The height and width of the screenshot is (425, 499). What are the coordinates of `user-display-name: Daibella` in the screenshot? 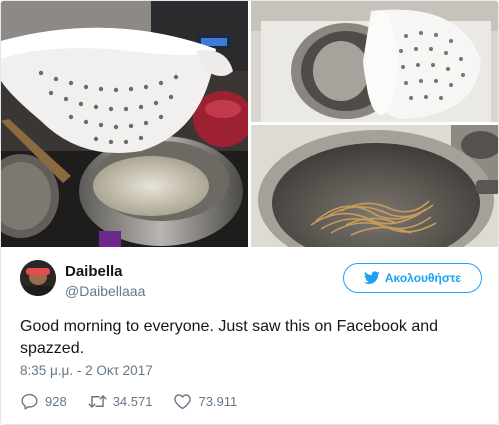 It's located at (94, 271).